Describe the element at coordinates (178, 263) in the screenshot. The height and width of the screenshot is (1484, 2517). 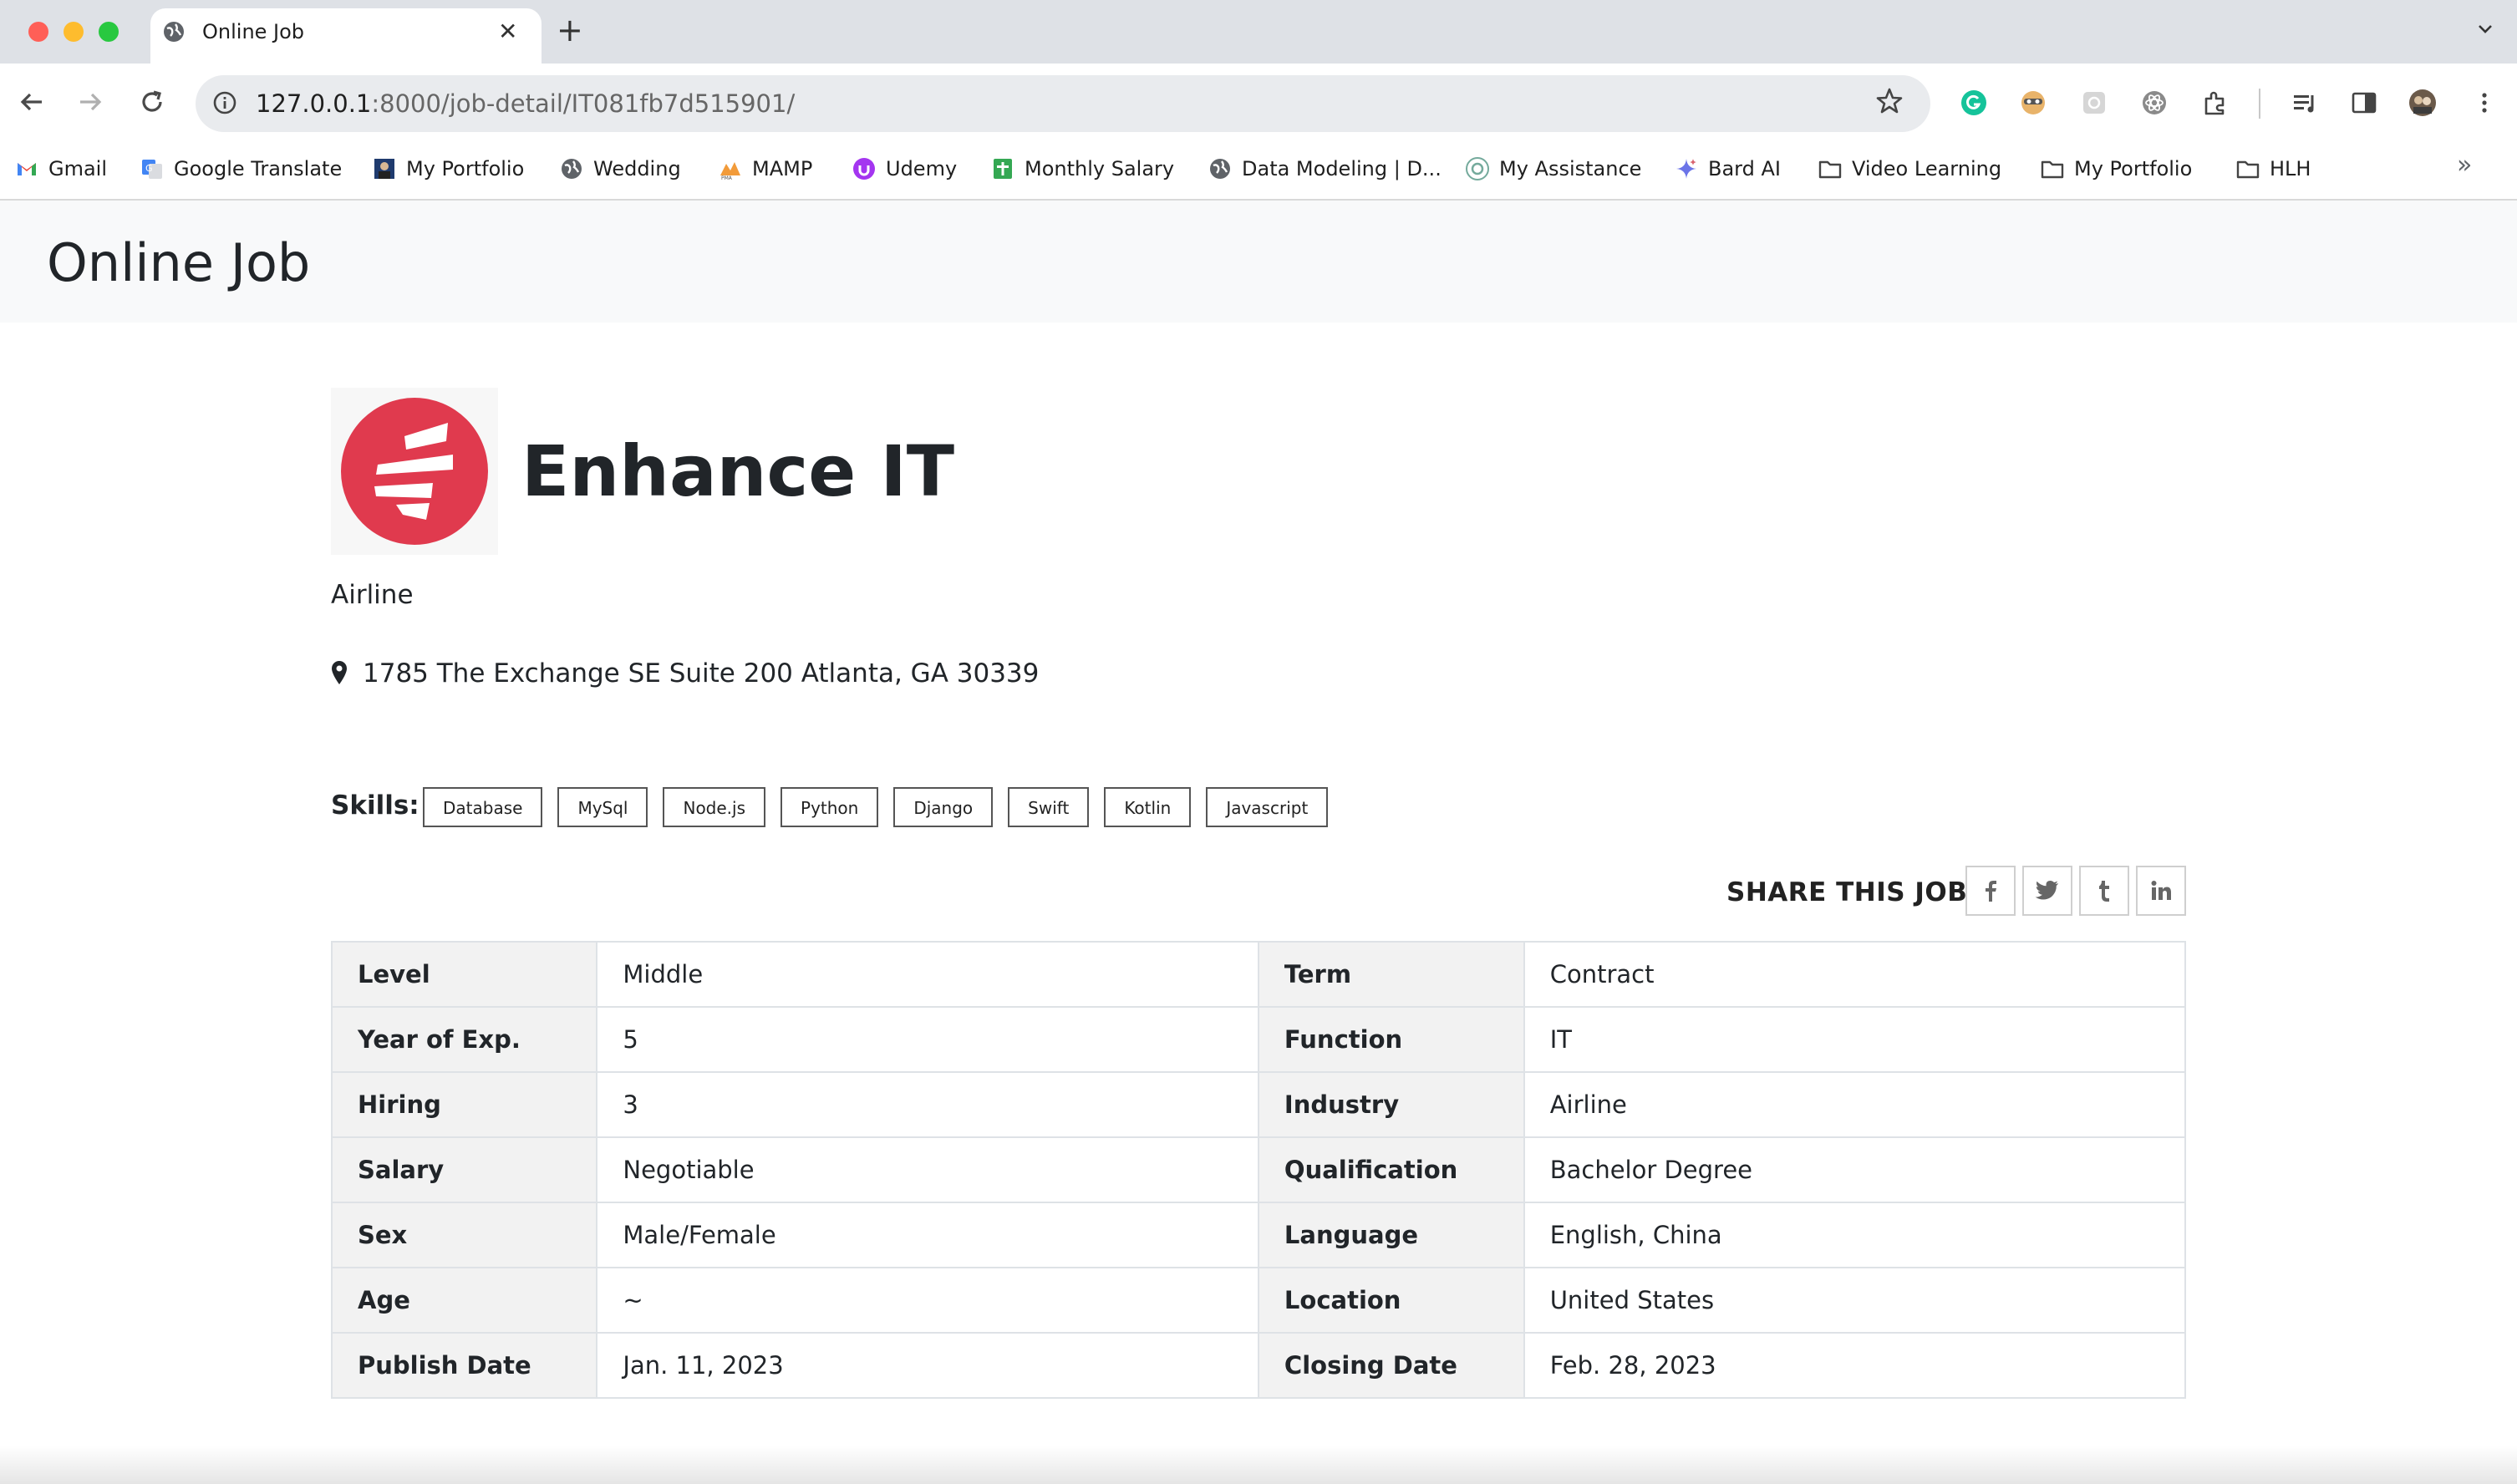
I see `site-brand: Online Job` at that location.